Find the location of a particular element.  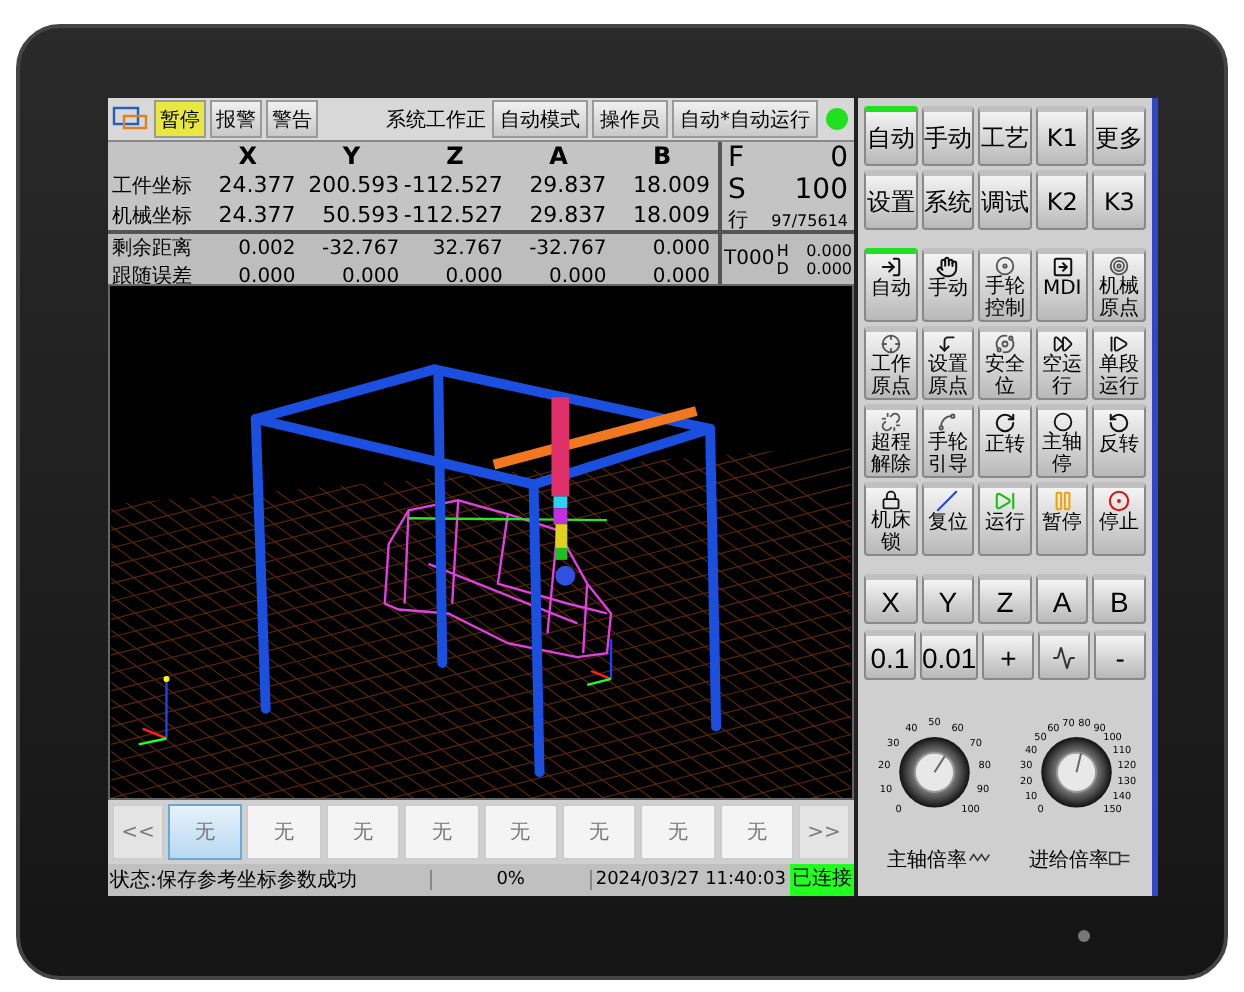

wave-icon is located at coordinates (1064, 657).